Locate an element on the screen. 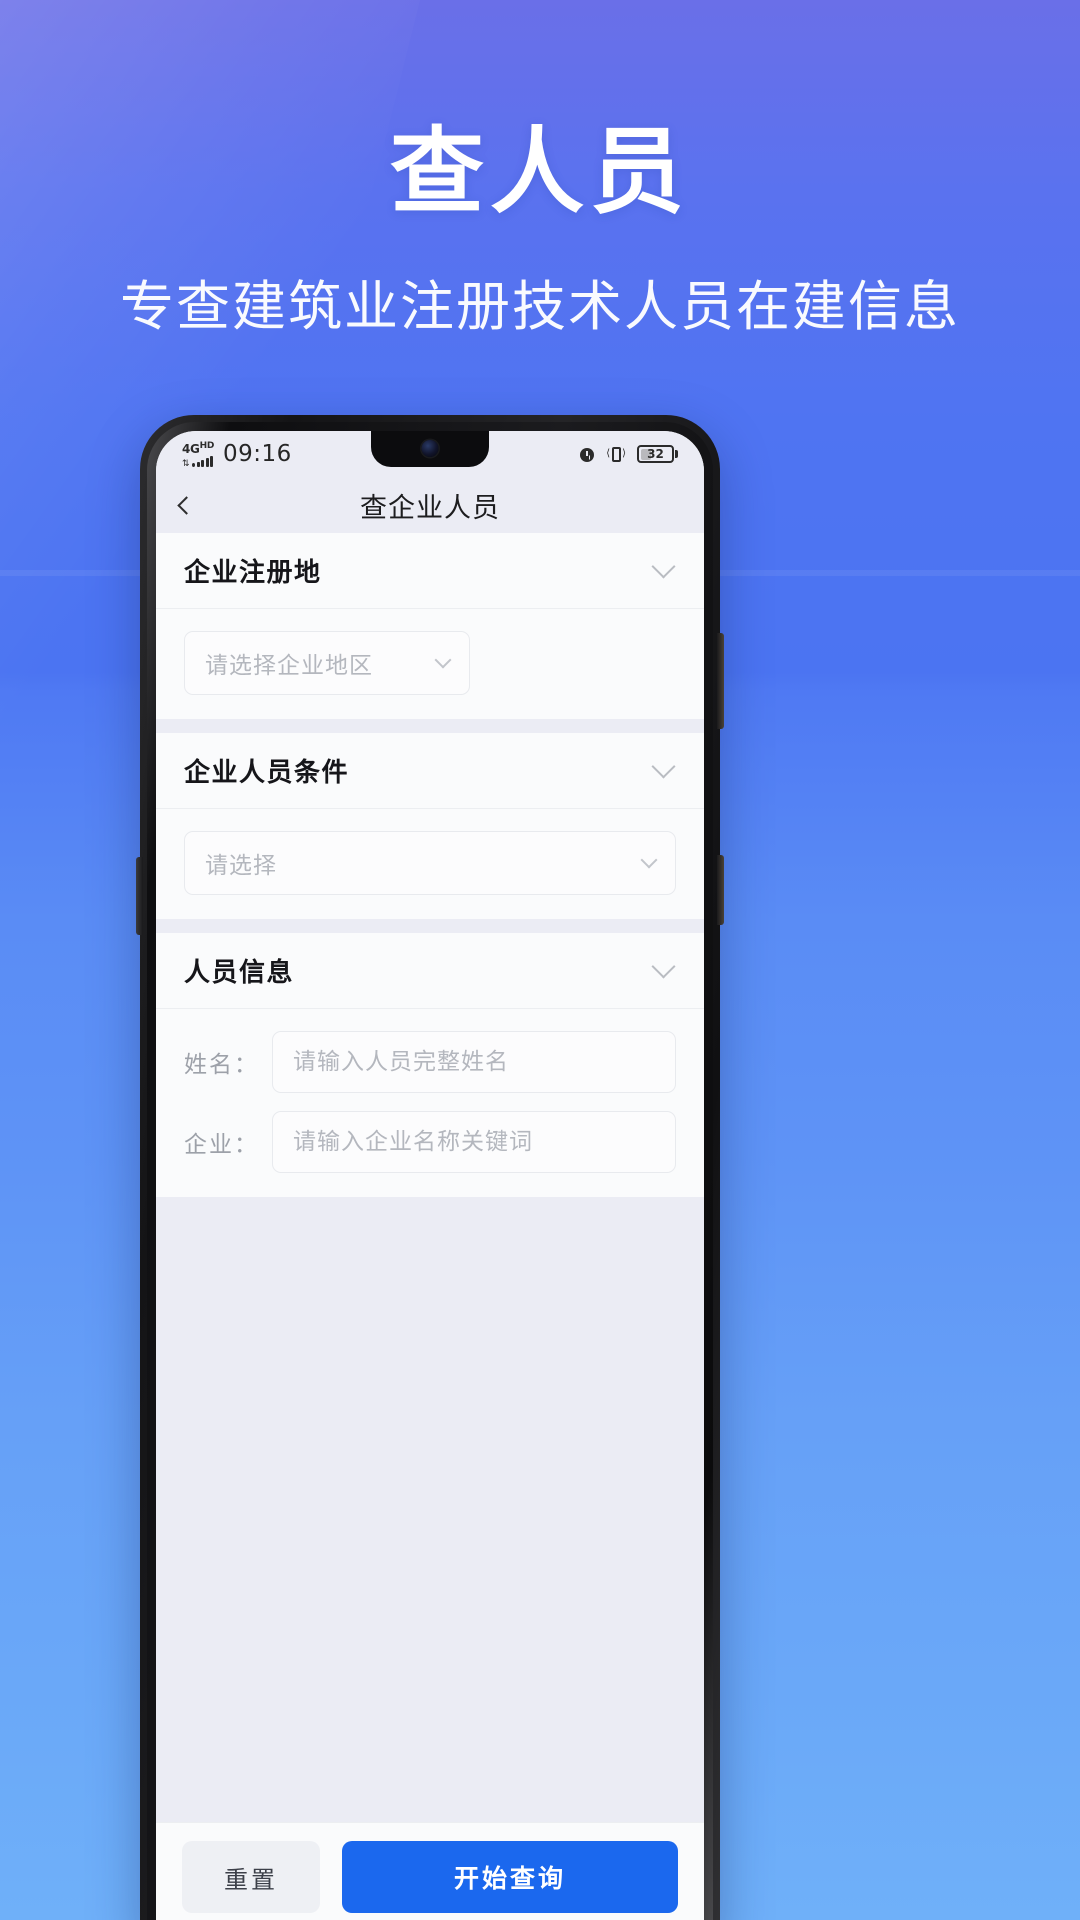 This screenshot has height=1920, width=1080. network-hd-label: HD is located at coordinates (207, 445).